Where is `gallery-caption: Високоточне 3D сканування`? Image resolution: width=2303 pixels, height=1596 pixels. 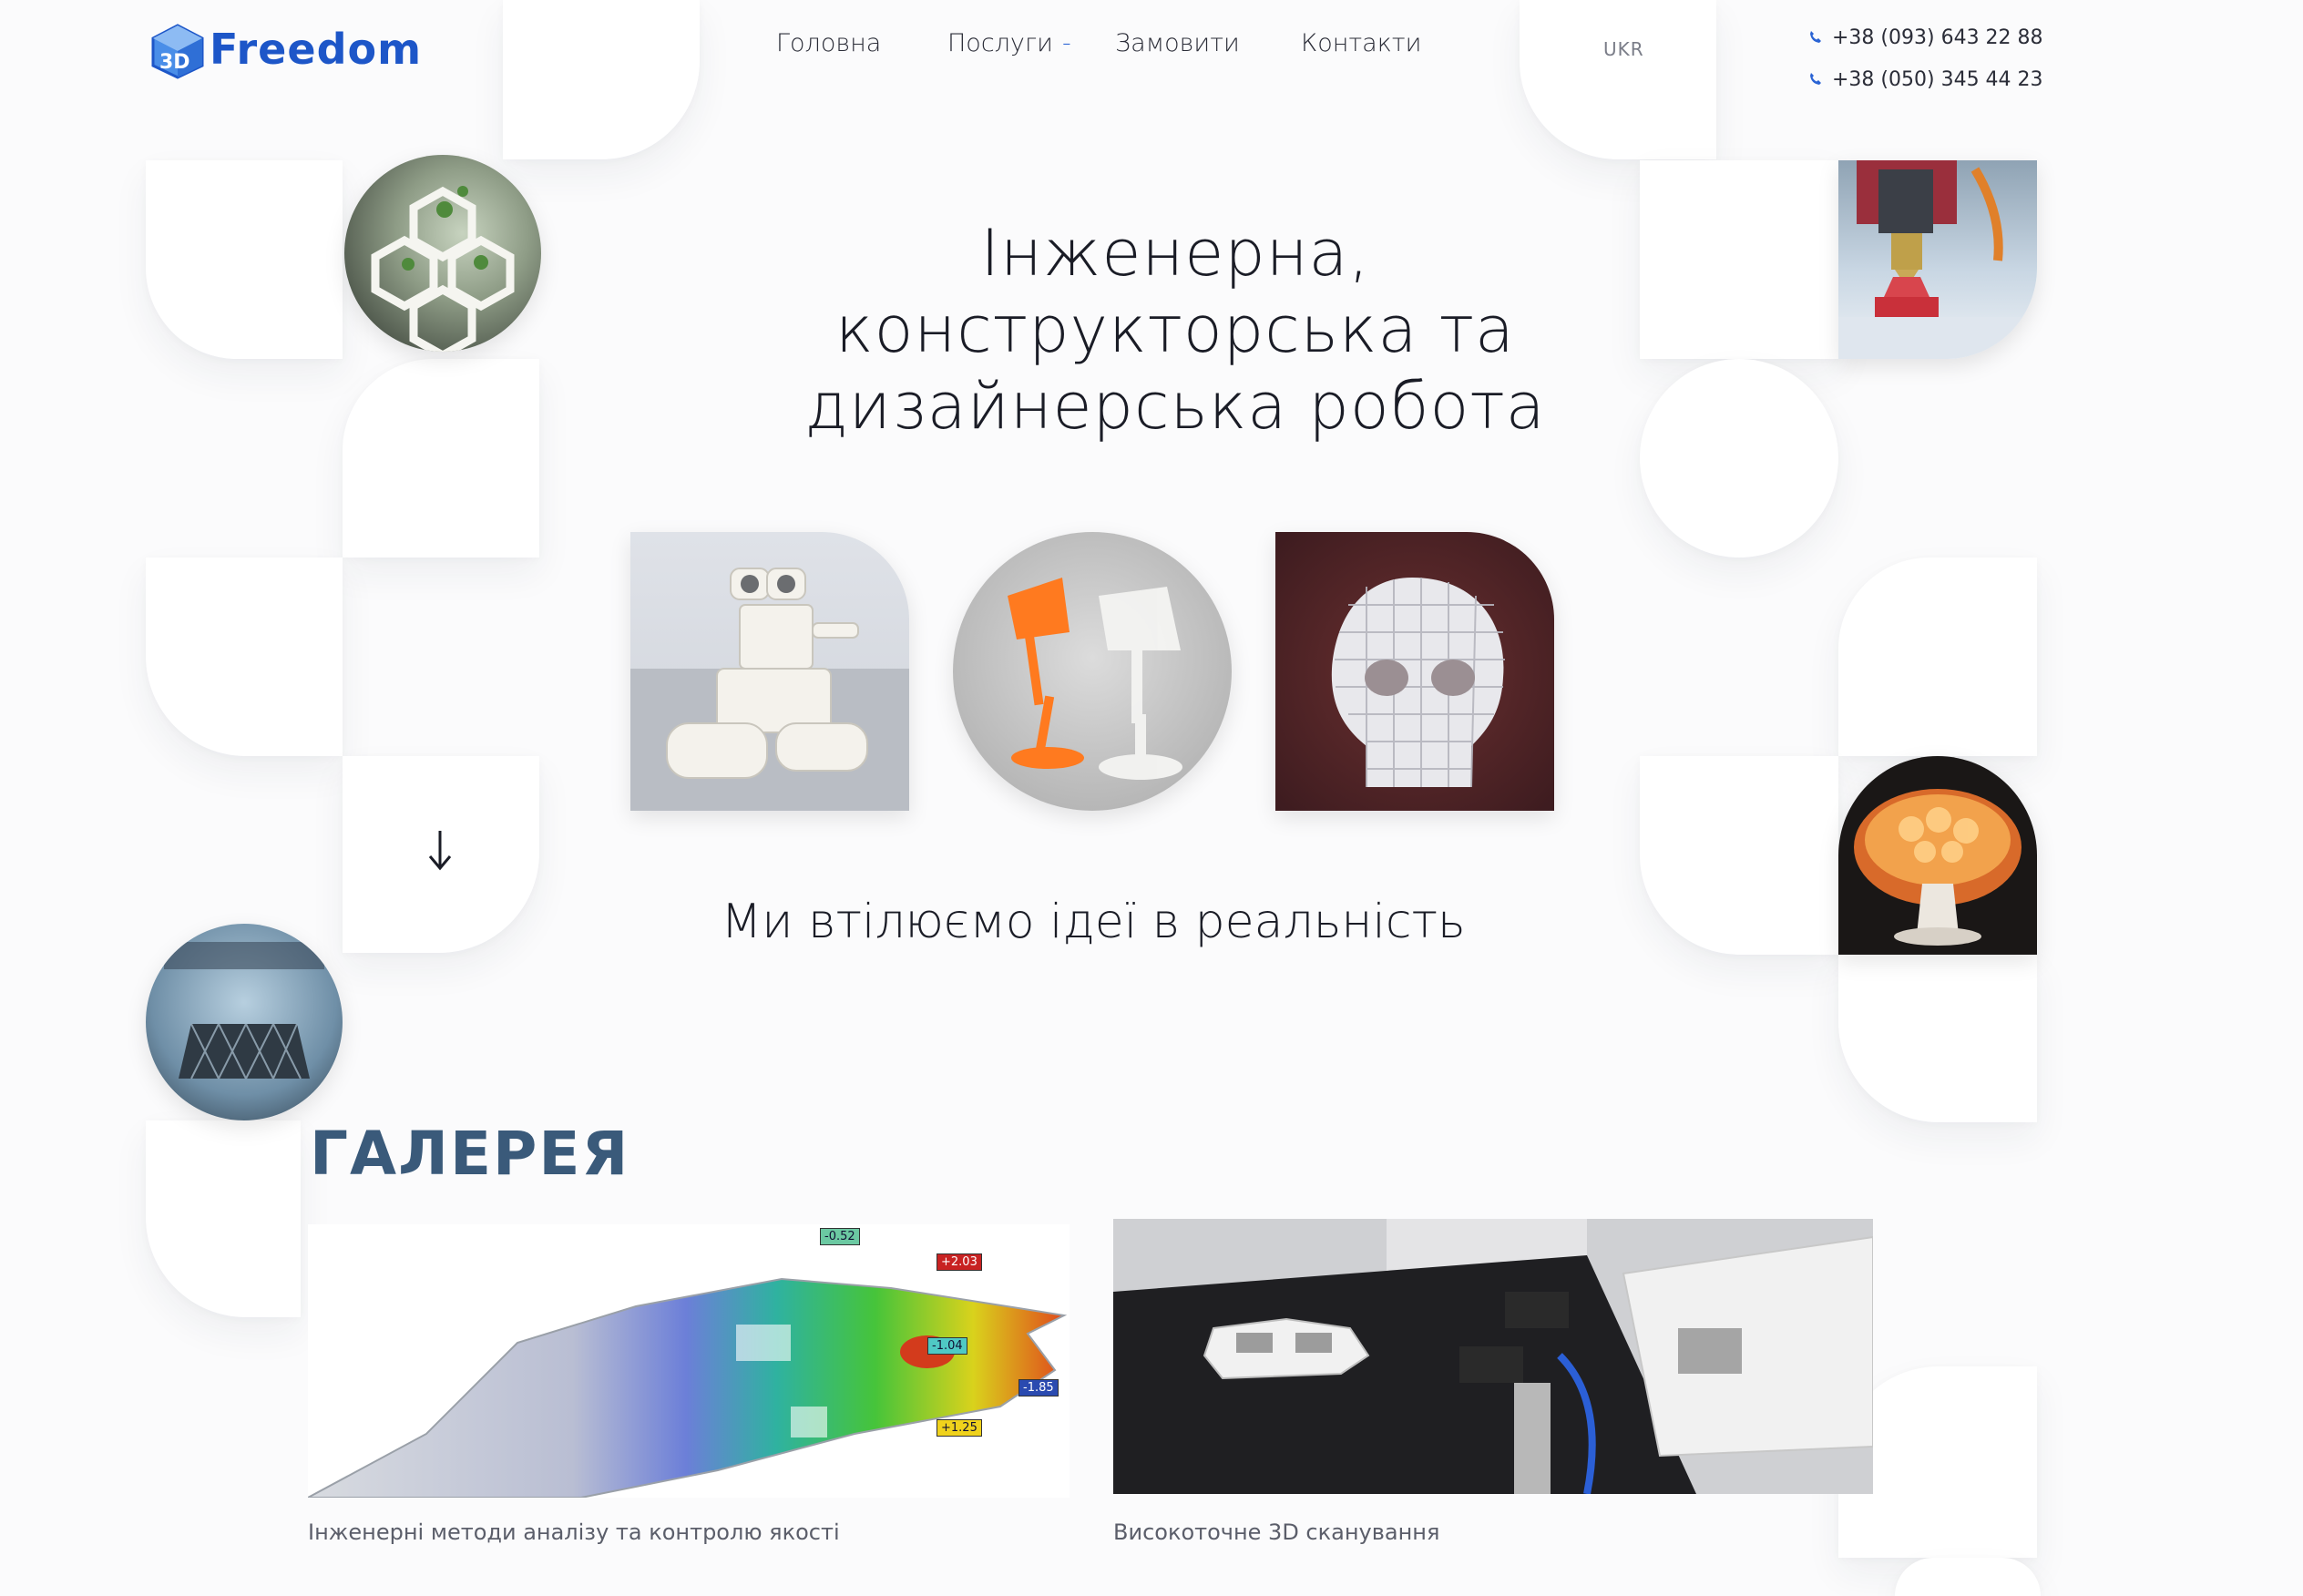
gallery-caption: Високоточне 3D сканування is located at coordinates (1276, 1532).